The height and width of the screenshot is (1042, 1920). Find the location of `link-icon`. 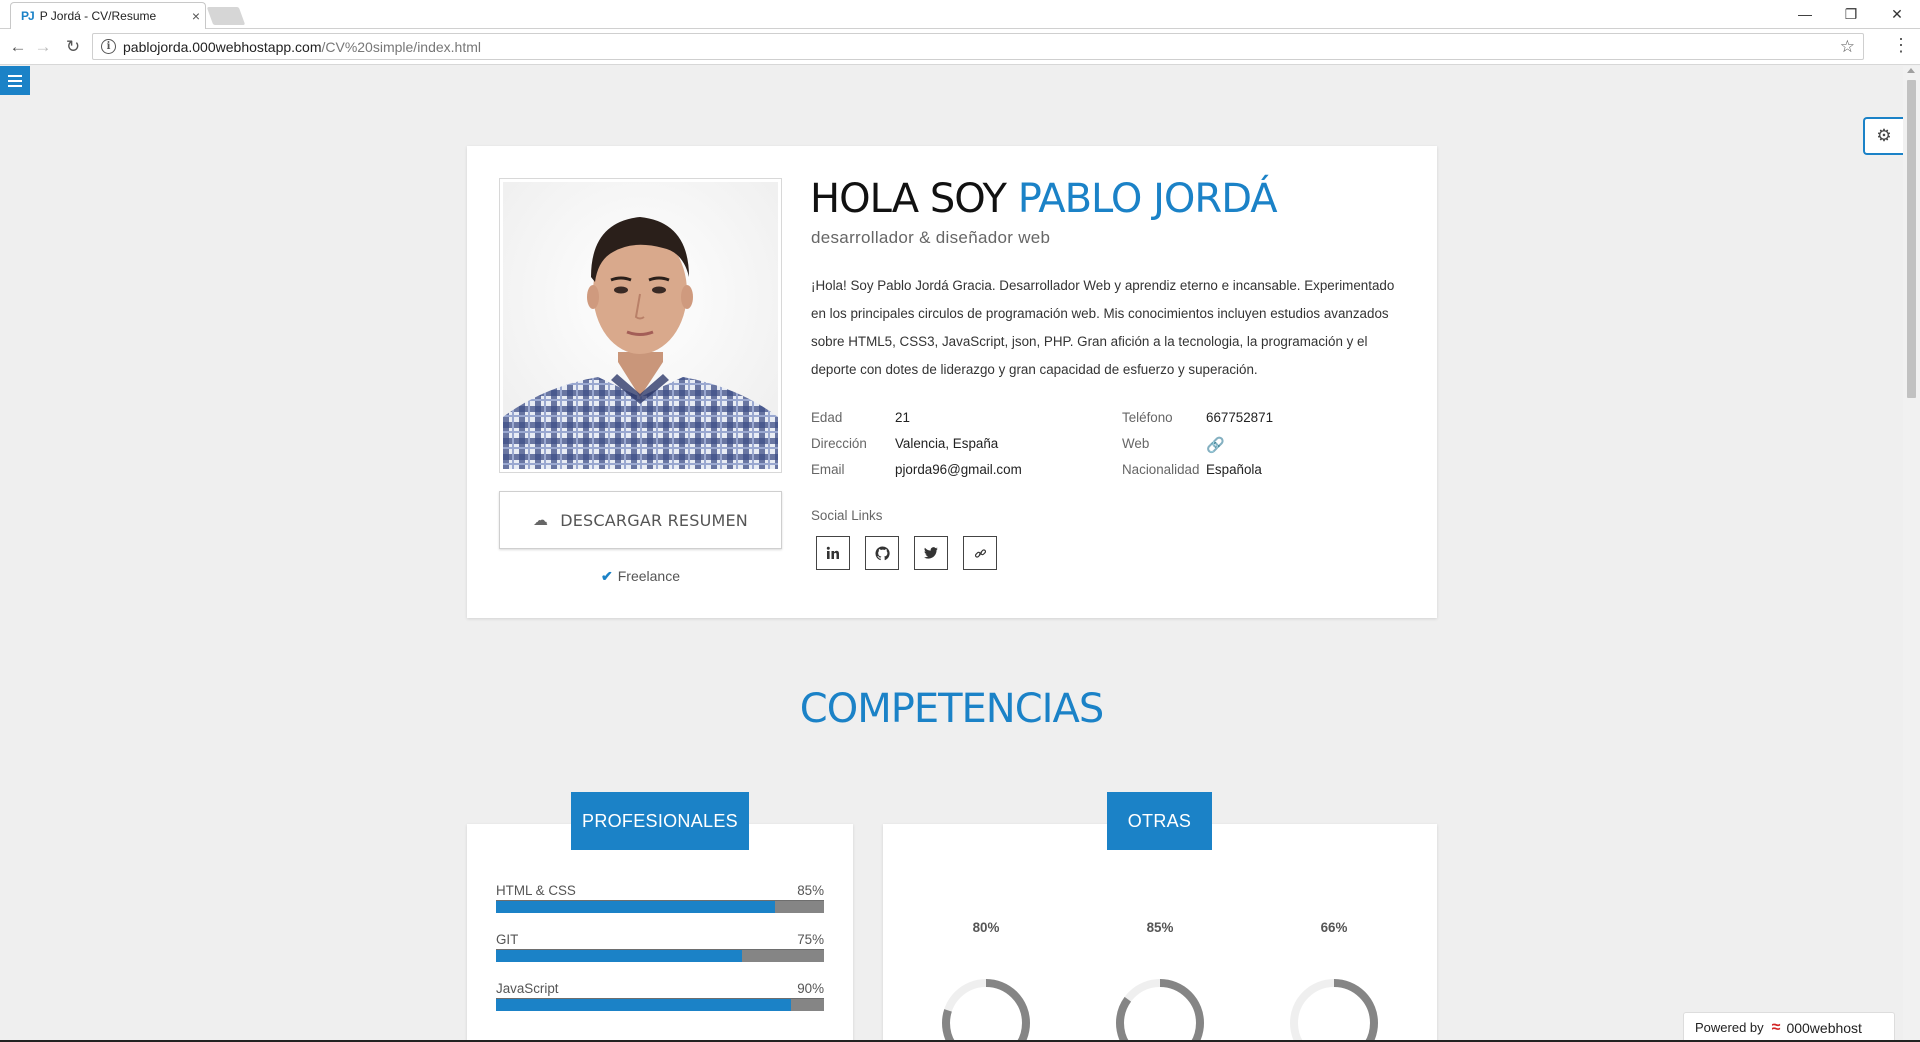

link-icon is located at coordinates (980, 553).